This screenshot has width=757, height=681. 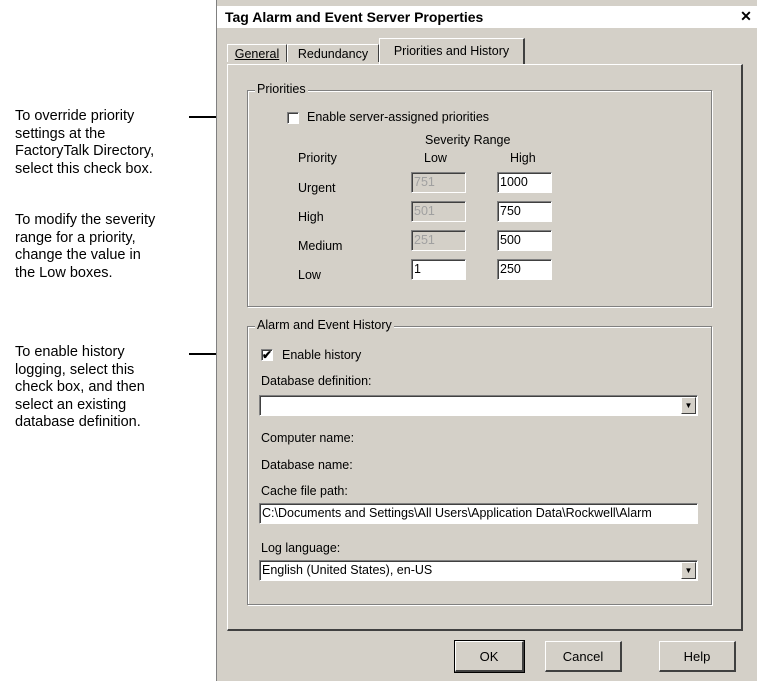 I want to click on low-column-heading: Low, so click(x=435, y=158).